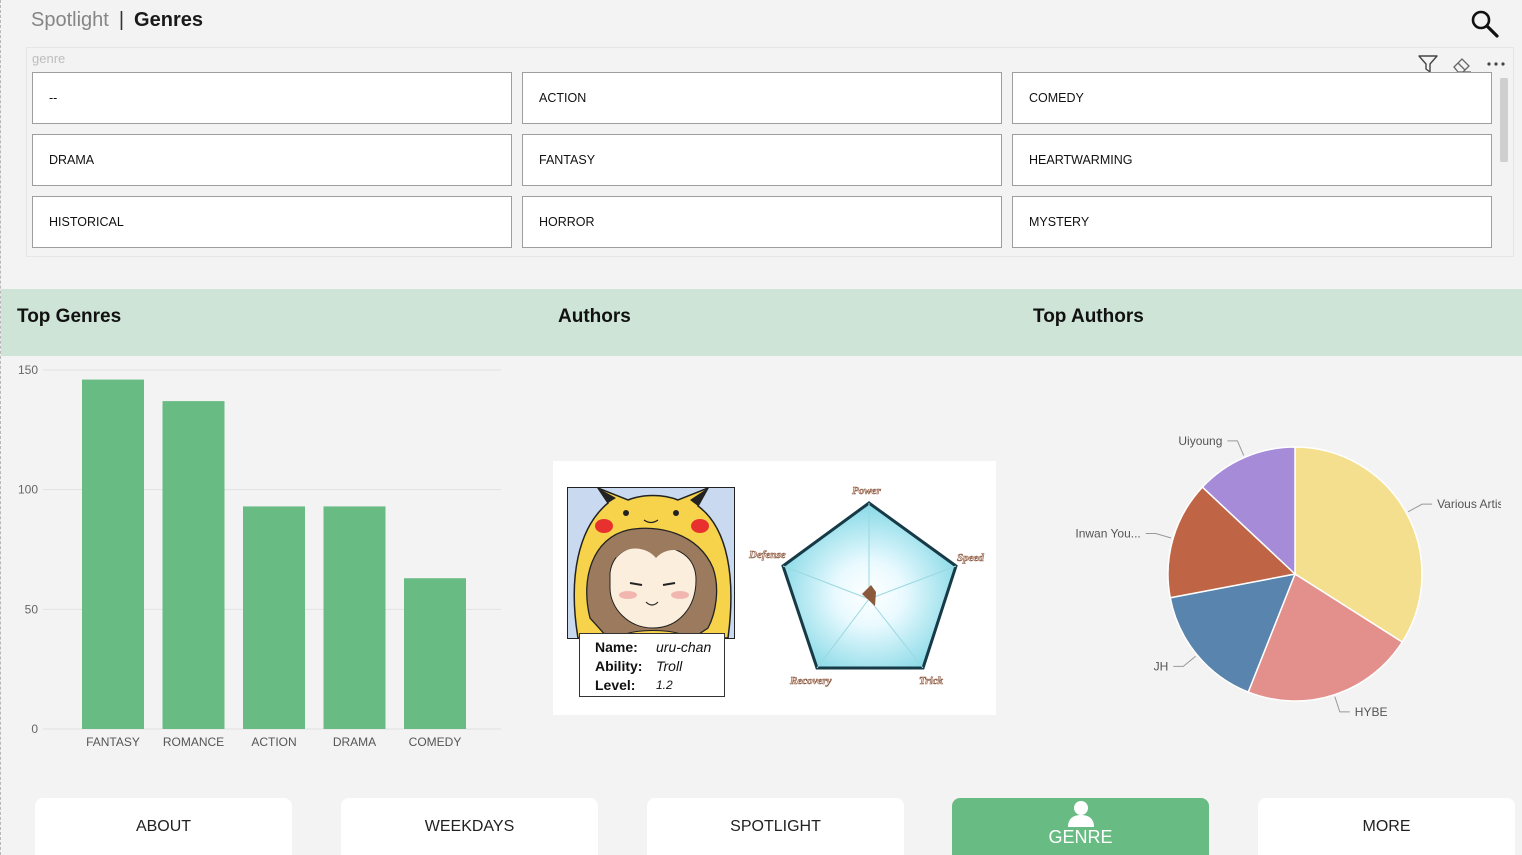 Image resolution: width=1522 pixels, height=855 pixels. I want to click on genre-option-horror: HORROR, so click(762, 222).